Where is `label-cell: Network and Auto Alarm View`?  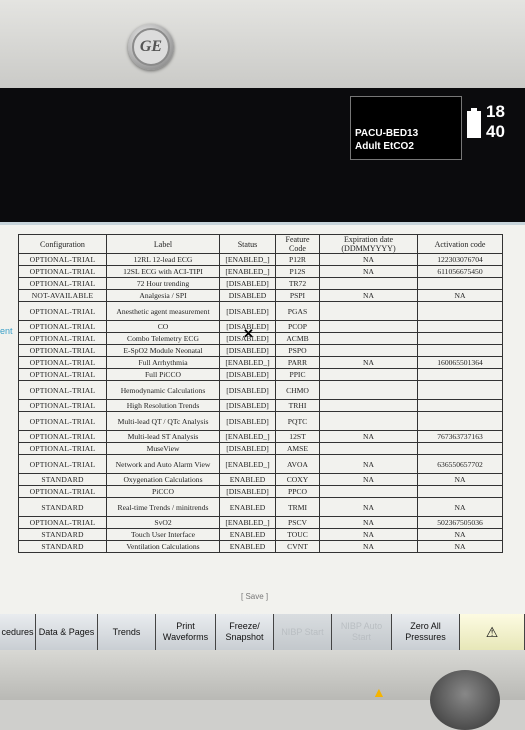
label-cell: Network and Auto Alarm View is located at coordinates (163, 464).